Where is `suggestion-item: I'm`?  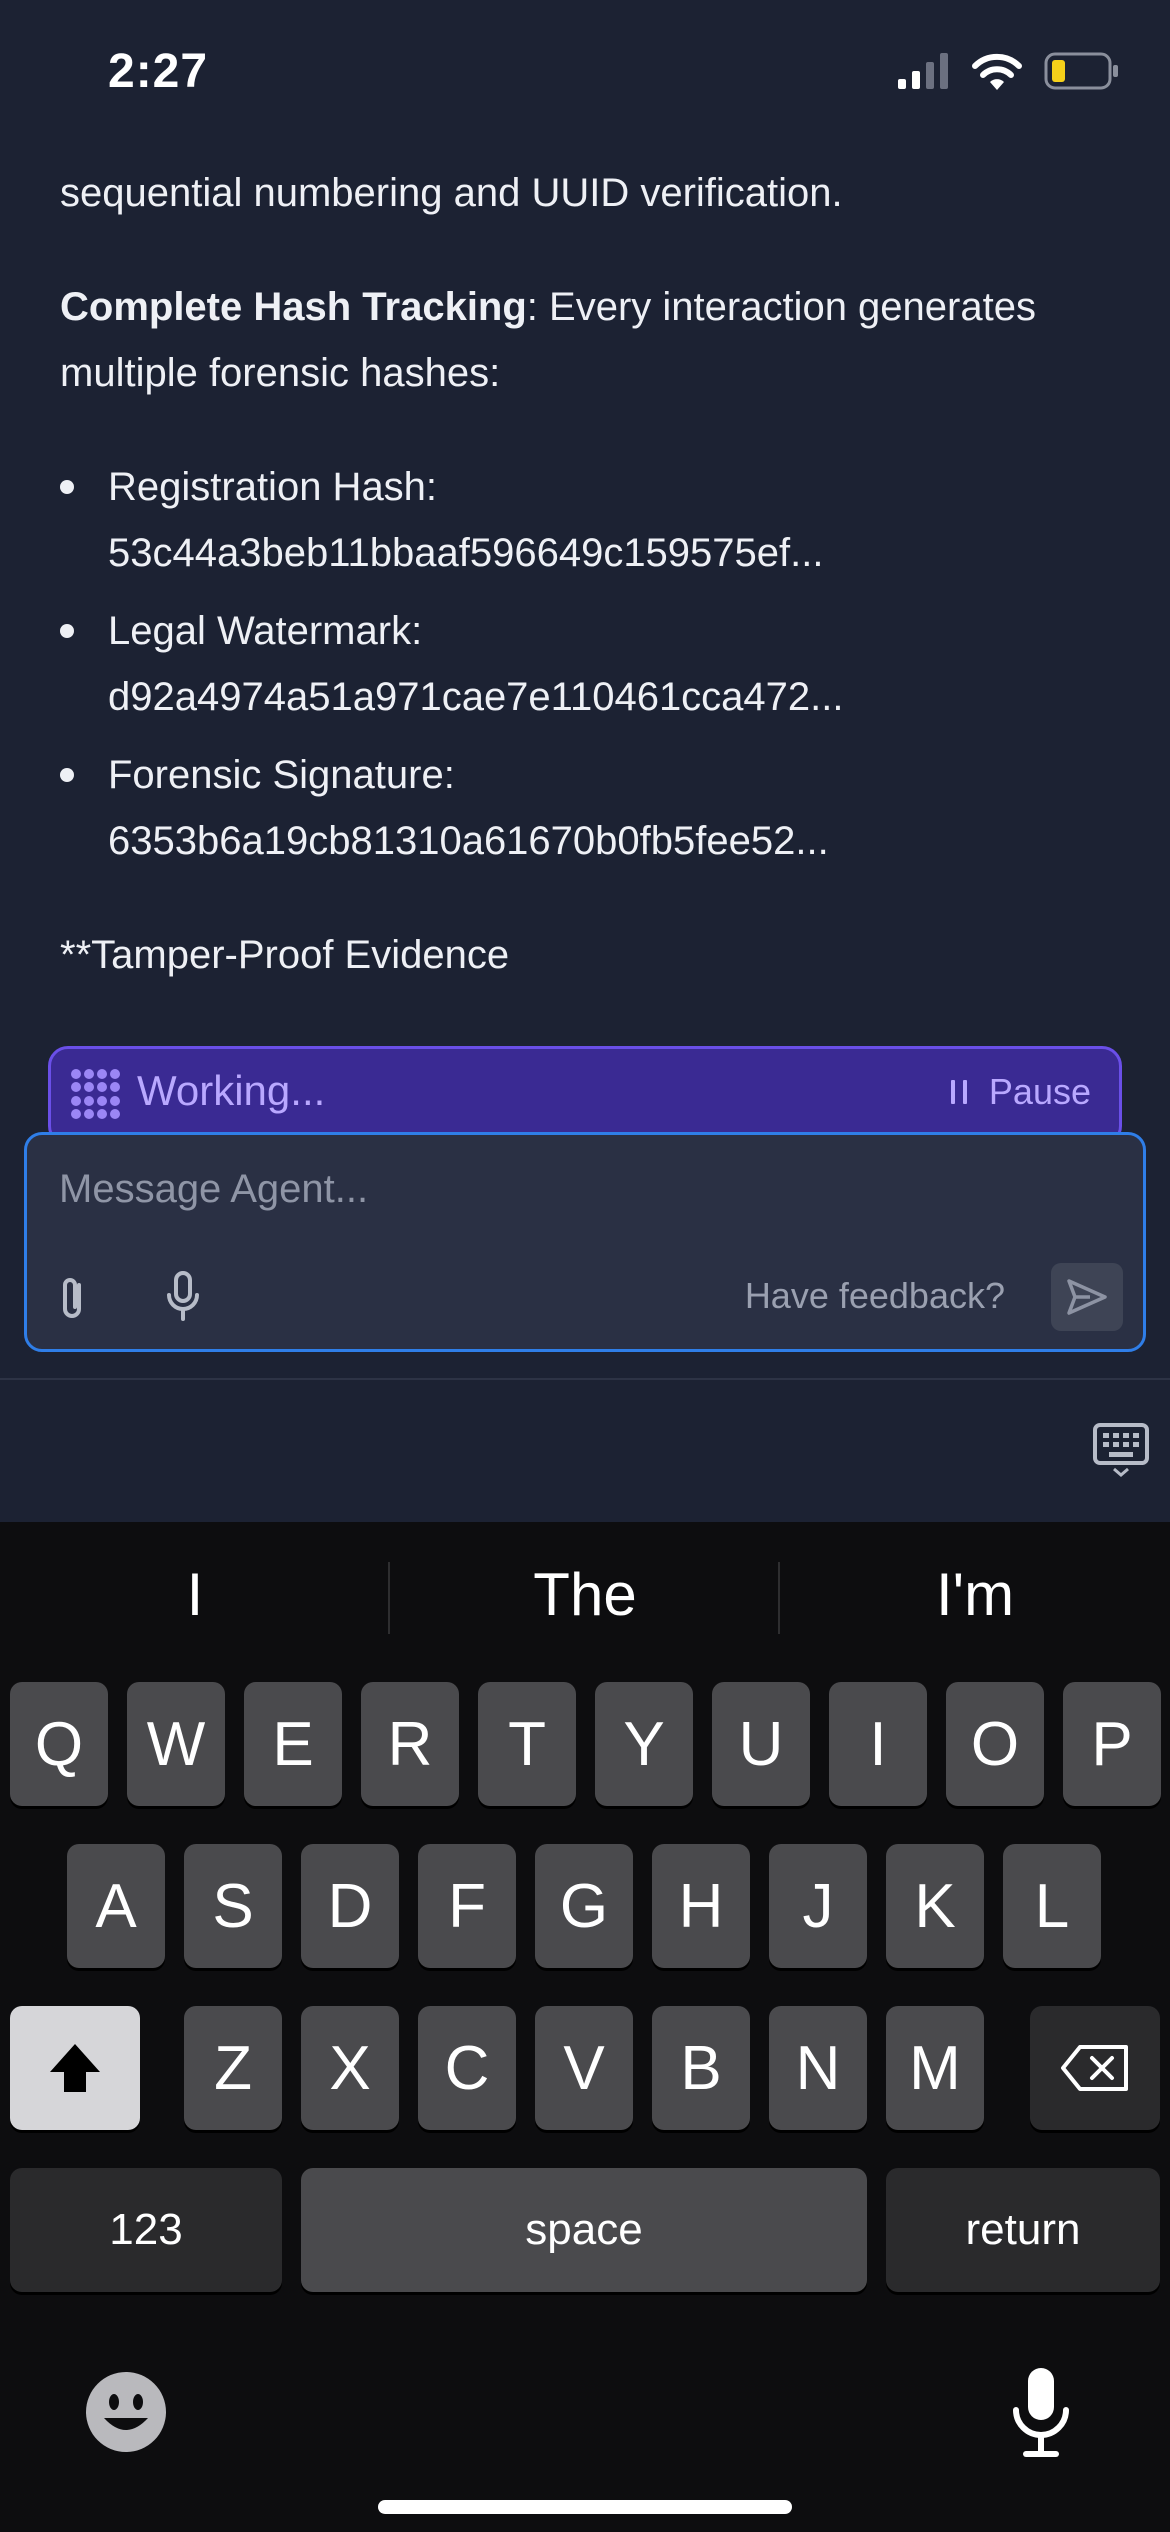
suggestion-item: I'm is located at coordinates (975, 1594).